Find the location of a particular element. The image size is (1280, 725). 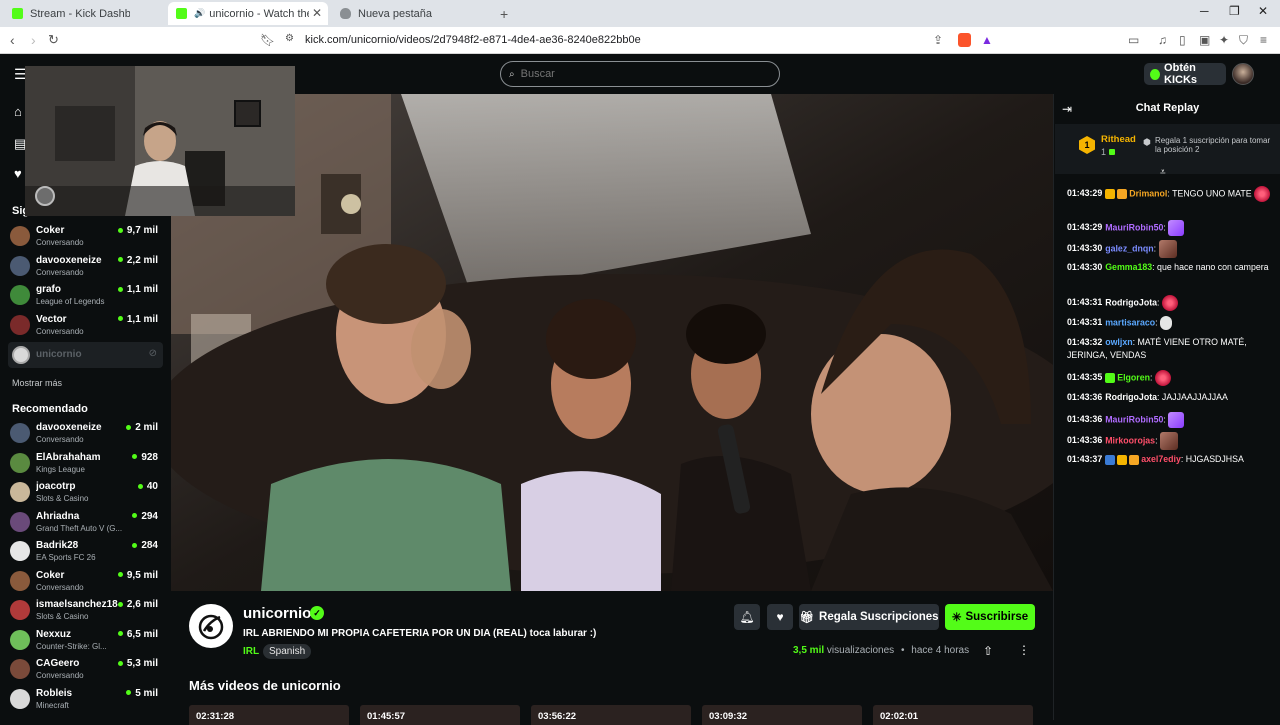

video-thumbnail: 01:45:57 is located at coordinates (440, 715).